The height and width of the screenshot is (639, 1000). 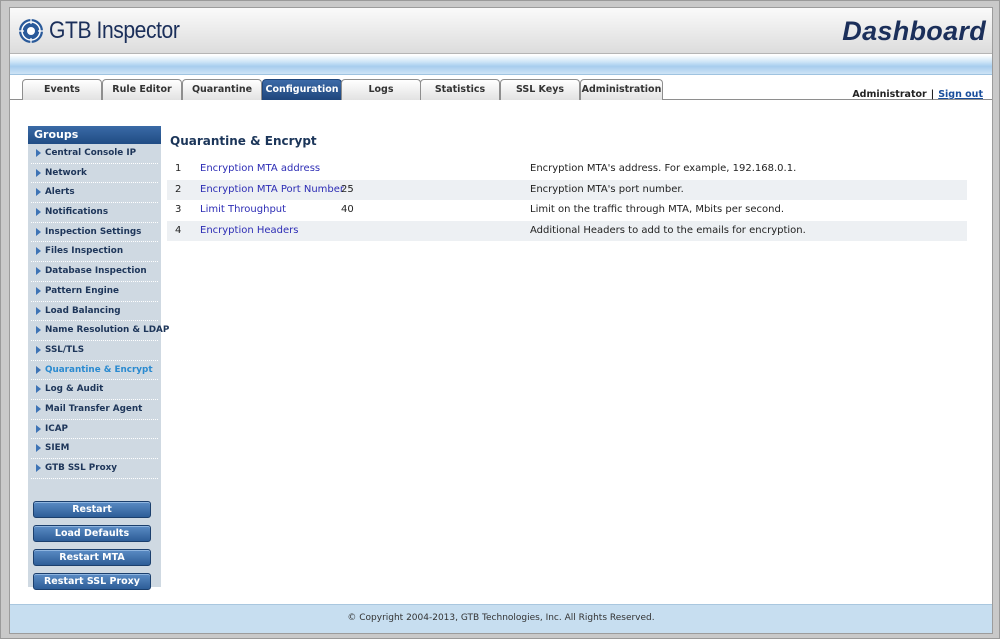 What do you see at coordinates (178, 209) in the screenshot?
I see `row-number: 3` at bounding box center [178, 209].